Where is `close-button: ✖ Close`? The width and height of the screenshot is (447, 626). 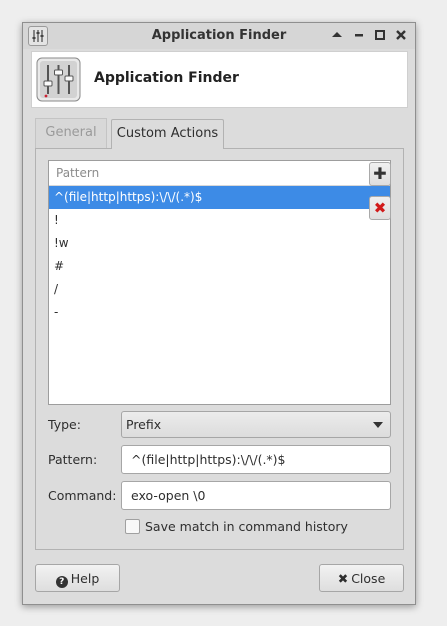 close-button: ✖ Close is located at coordinates (361, 578).